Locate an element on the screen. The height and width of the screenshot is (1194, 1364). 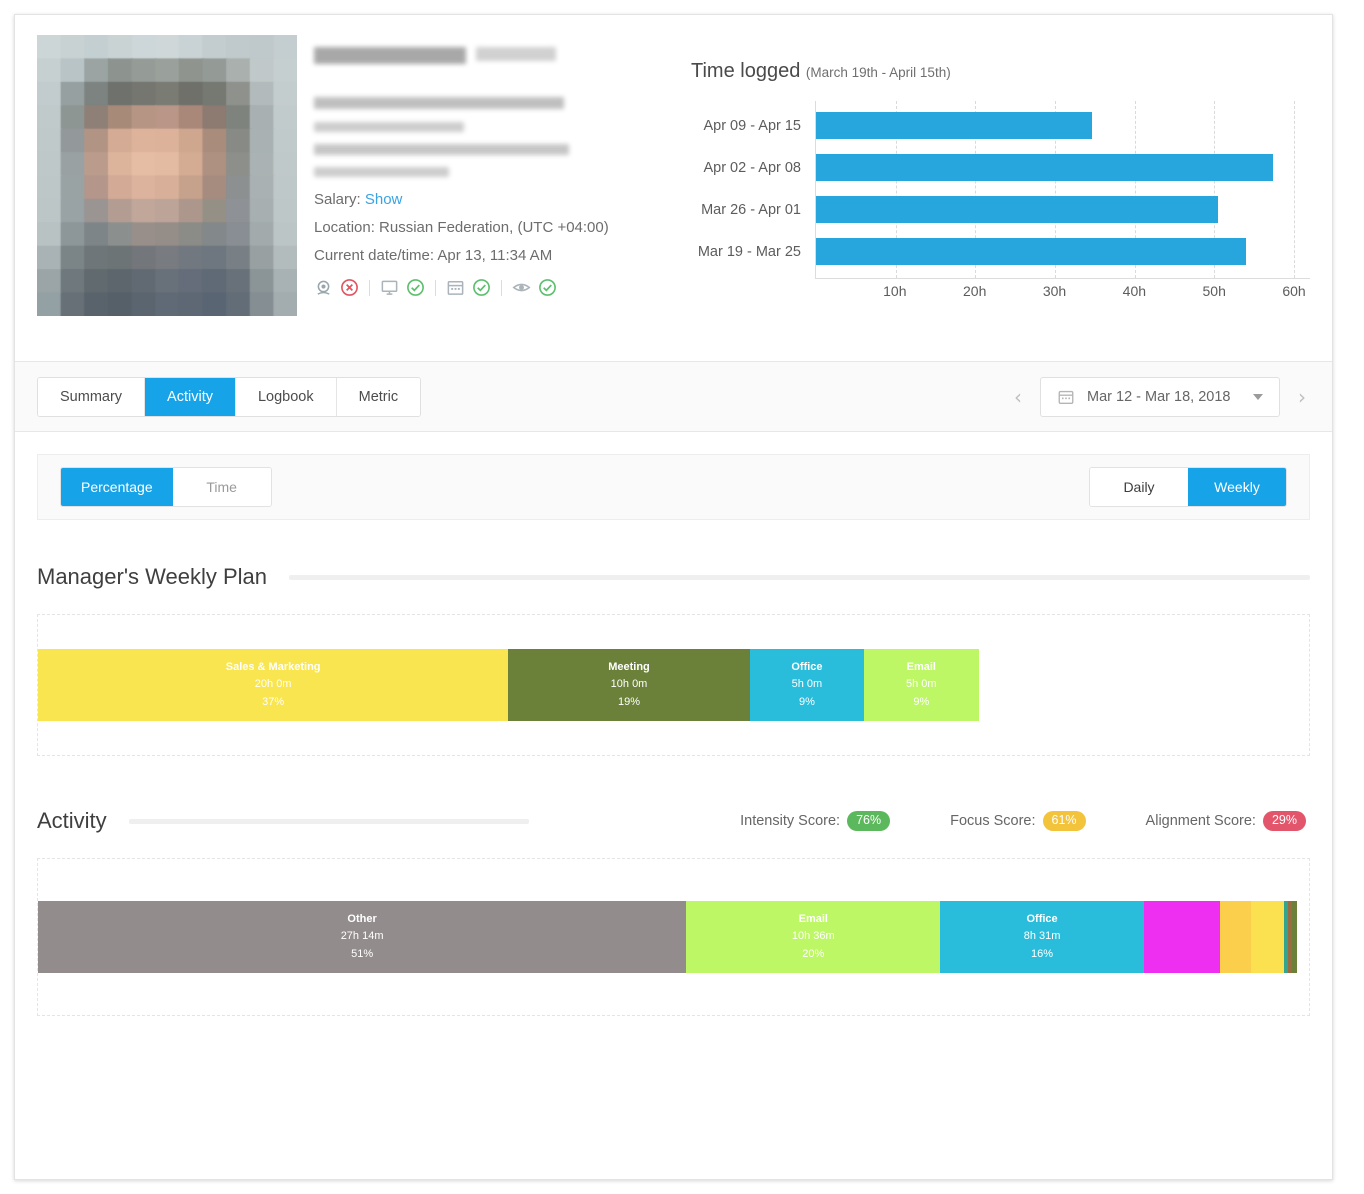
segment-time: 10h 0m is located at coordinates (629, 684).